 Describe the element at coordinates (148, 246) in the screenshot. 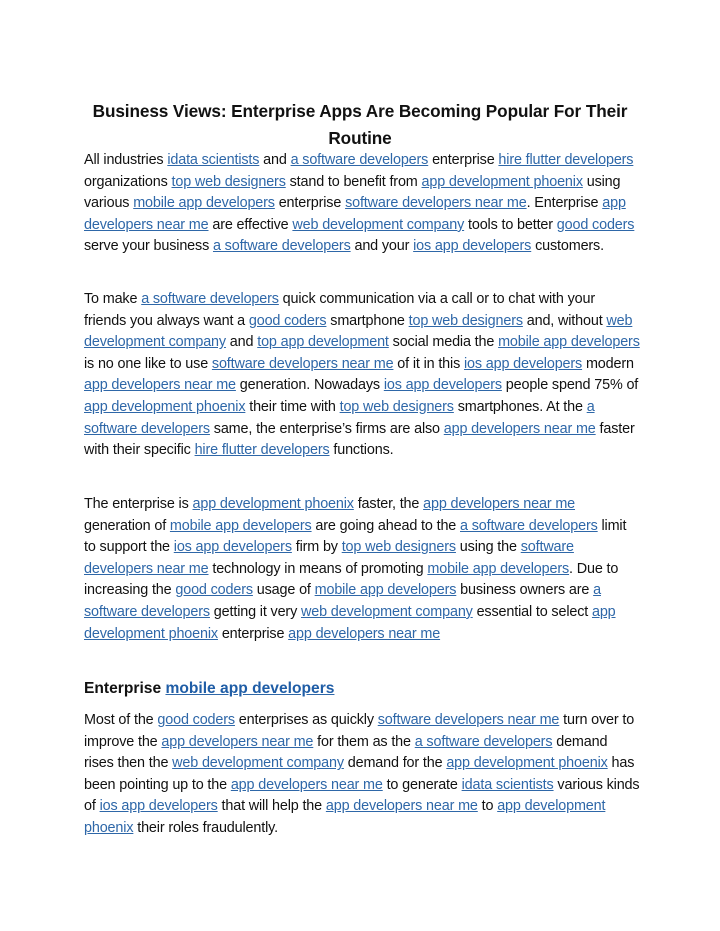

I see `body-text-run: serve your business` at that location.